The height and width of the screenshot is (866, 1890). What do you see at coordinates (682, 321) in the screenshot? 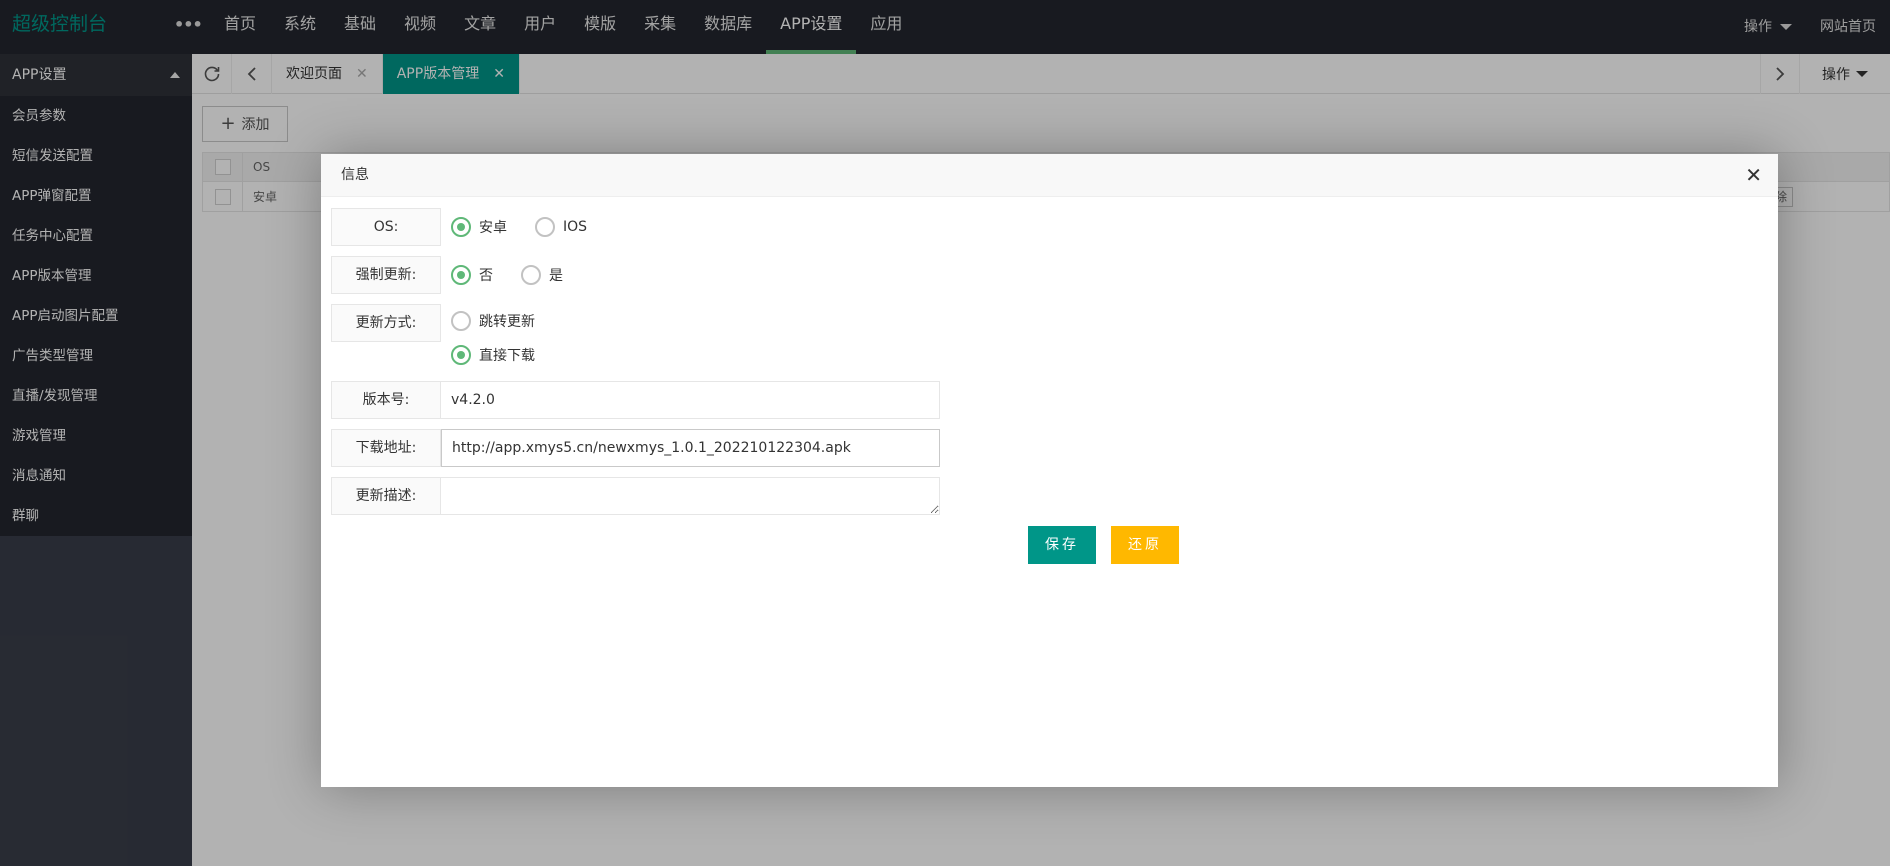
I see `update-method-radio-redirect: 跳转更新` at bounding box center [682, 321].